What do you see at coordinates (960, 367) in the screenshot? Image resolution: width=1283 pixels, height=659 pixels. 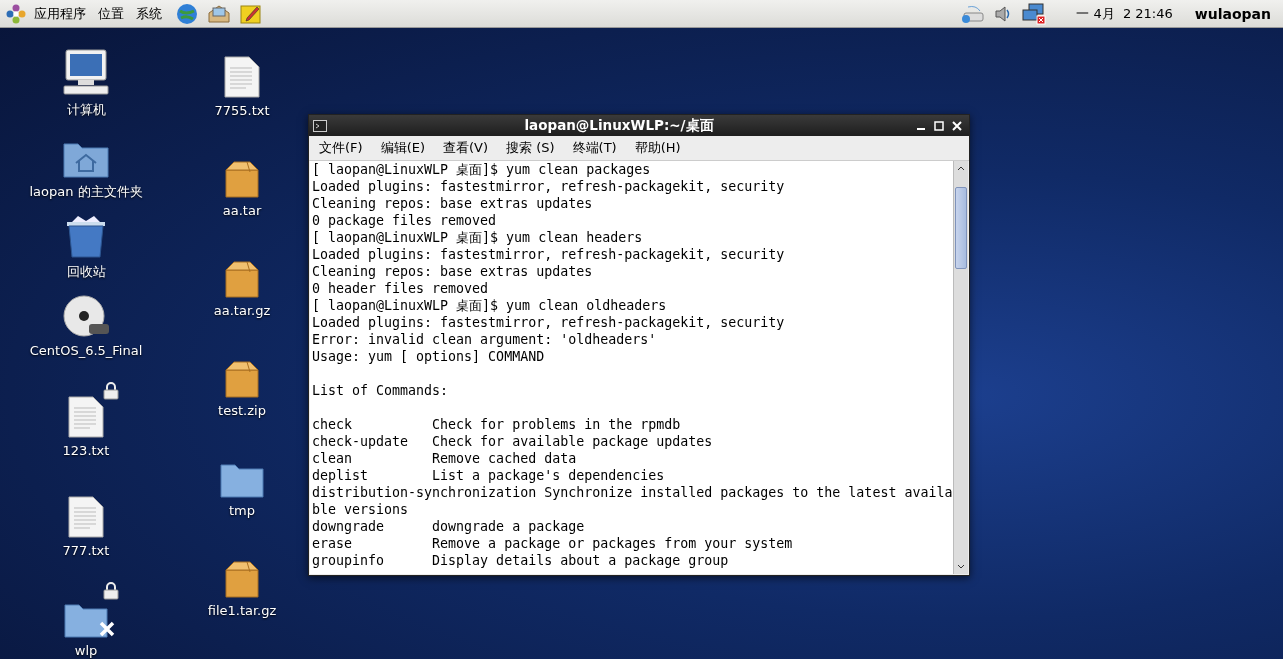 I see `scrollbar` at bounding box center [960, 367].